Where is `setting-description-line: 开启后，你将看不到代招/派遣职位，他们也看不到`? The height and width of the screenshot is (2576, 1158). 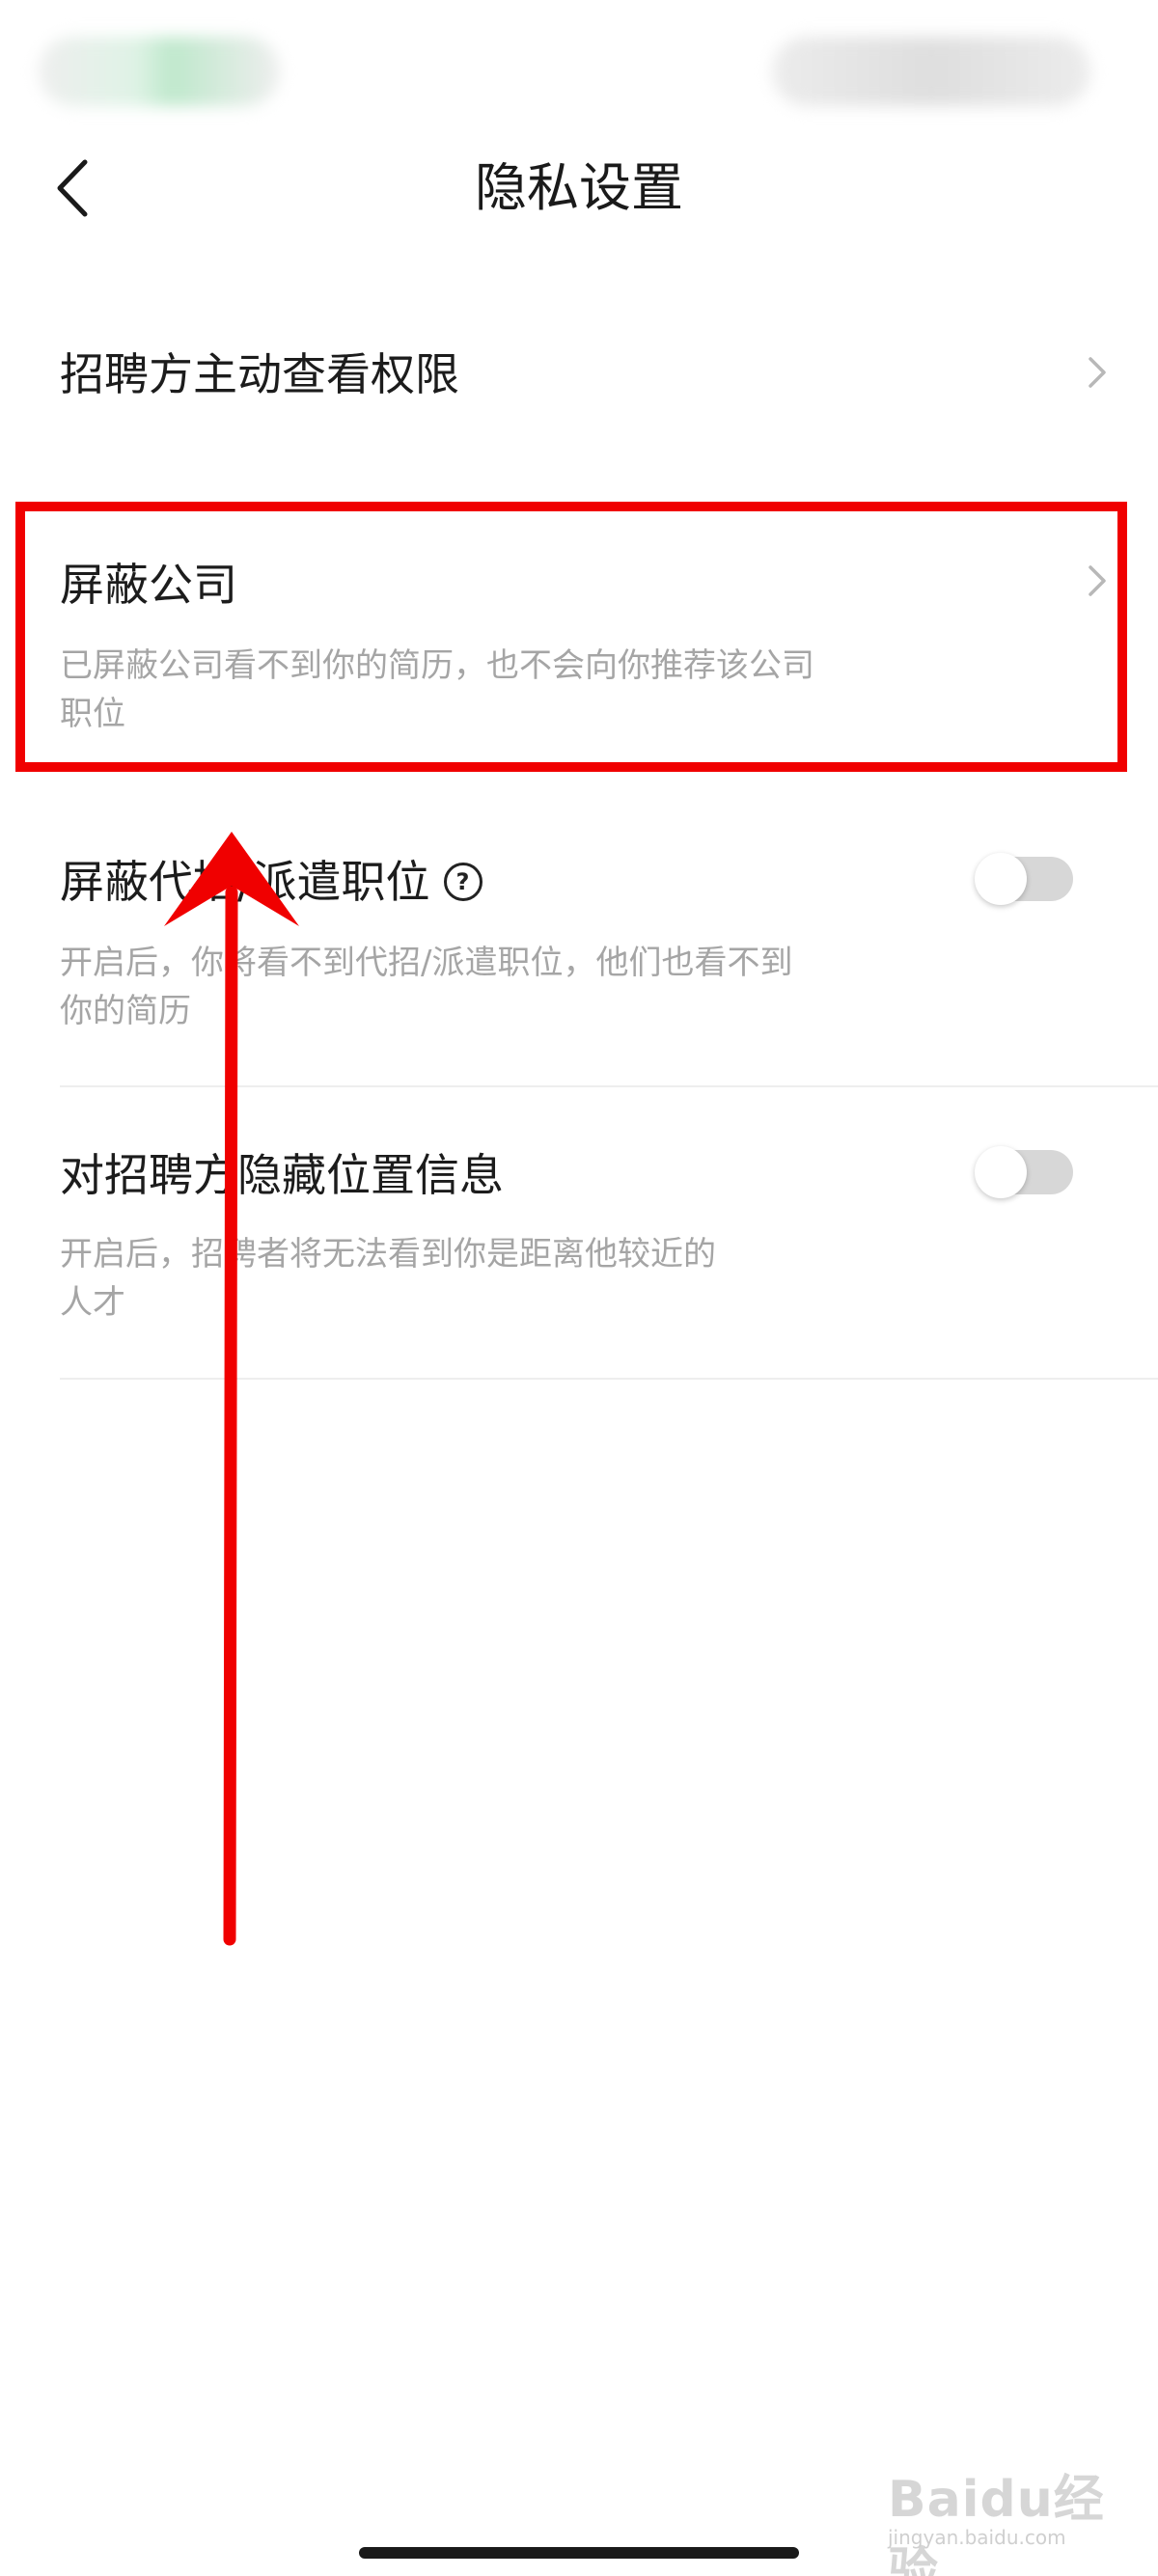
setting-description-line: 开启后，你将看不到代招/派遣职位，他们也看不到 is located at coordinates (426, 963).